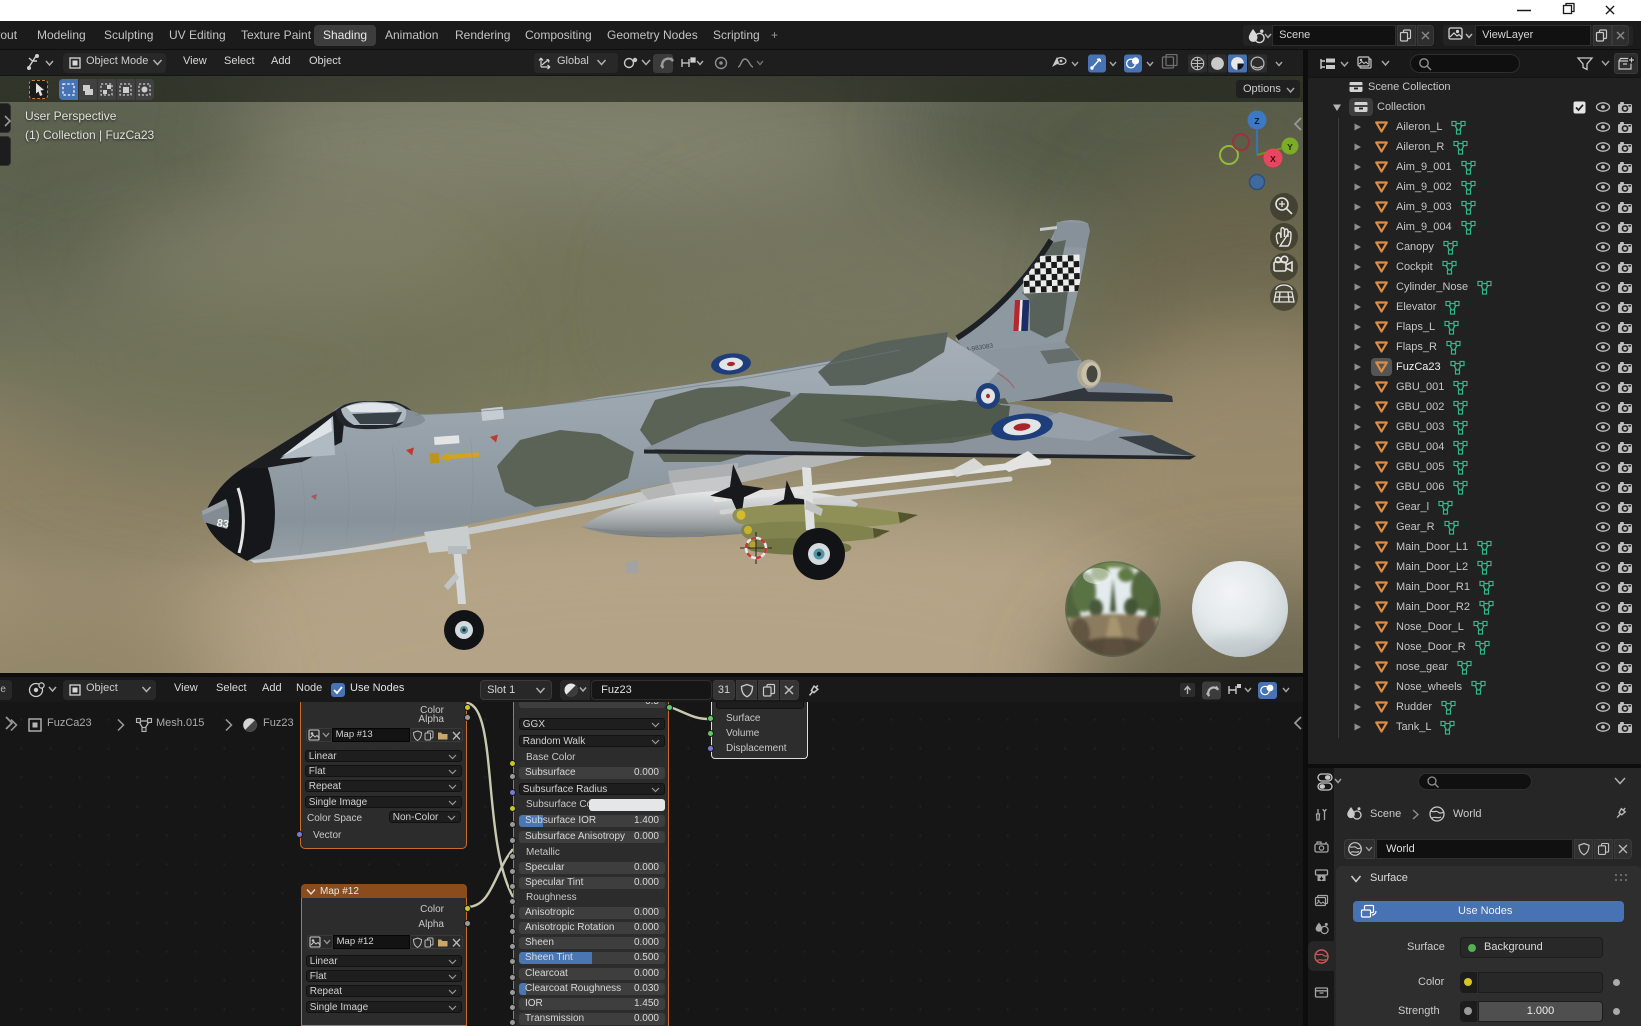 The height and width of the screenshot is (1026, 1641). I want to click on svg-text: Z, so click(1256, 121).